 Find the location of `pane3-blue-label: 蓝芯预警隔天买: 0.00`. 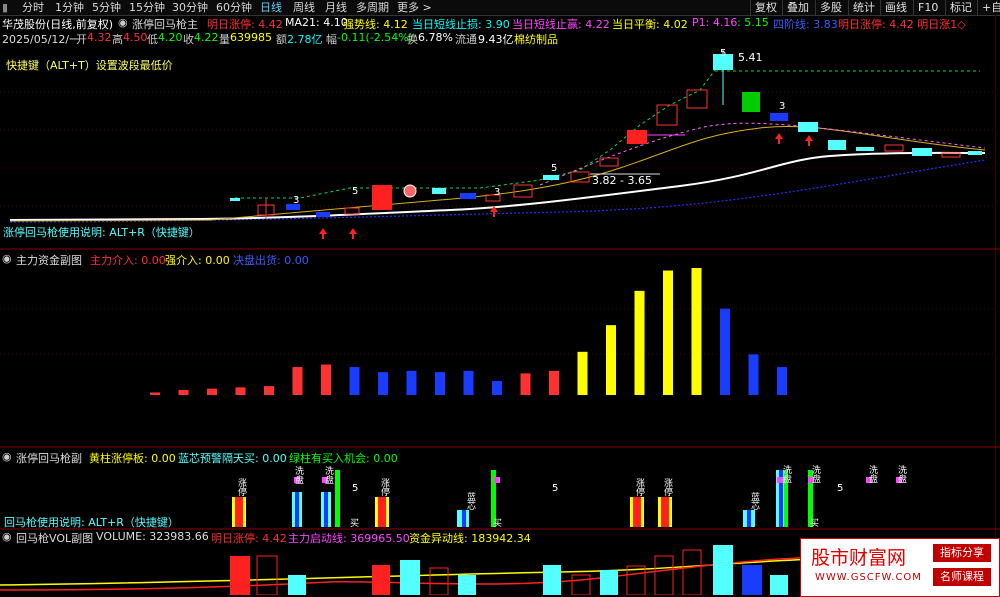

pane3-blue-label: 蓝芯预警隔天买: 0.00 is located at coordinates (232, 458).